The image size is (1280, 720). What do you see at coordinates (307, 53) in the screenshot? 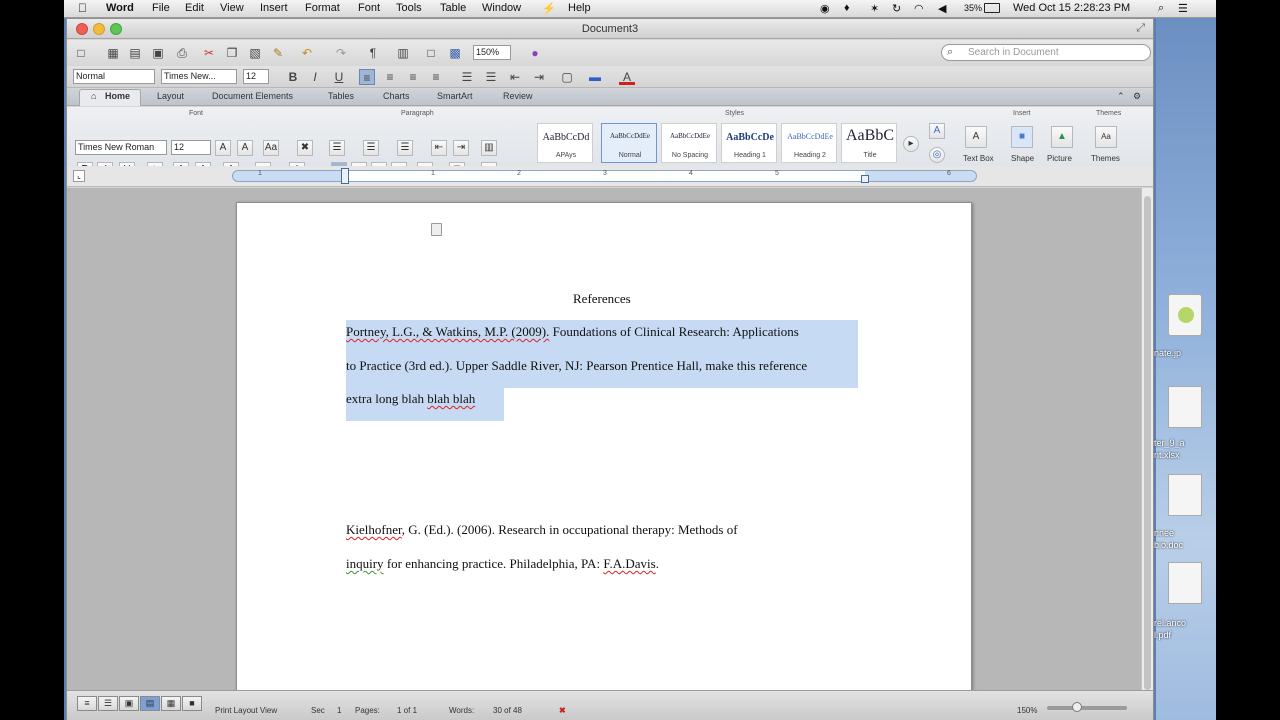
I see `undo-icon: ↶` at bounding box center [307, 53].